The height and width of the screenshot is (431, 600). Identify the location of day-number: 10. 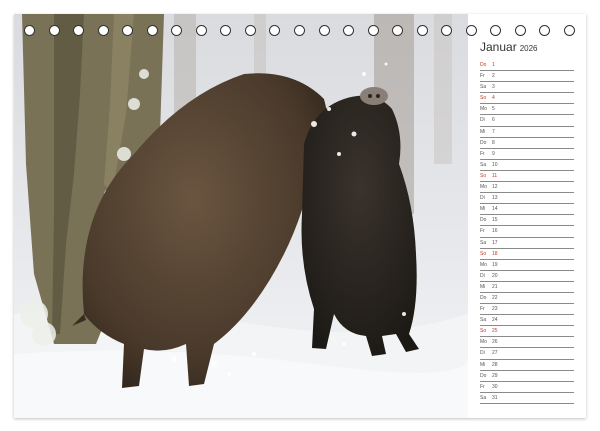
(495, 164).